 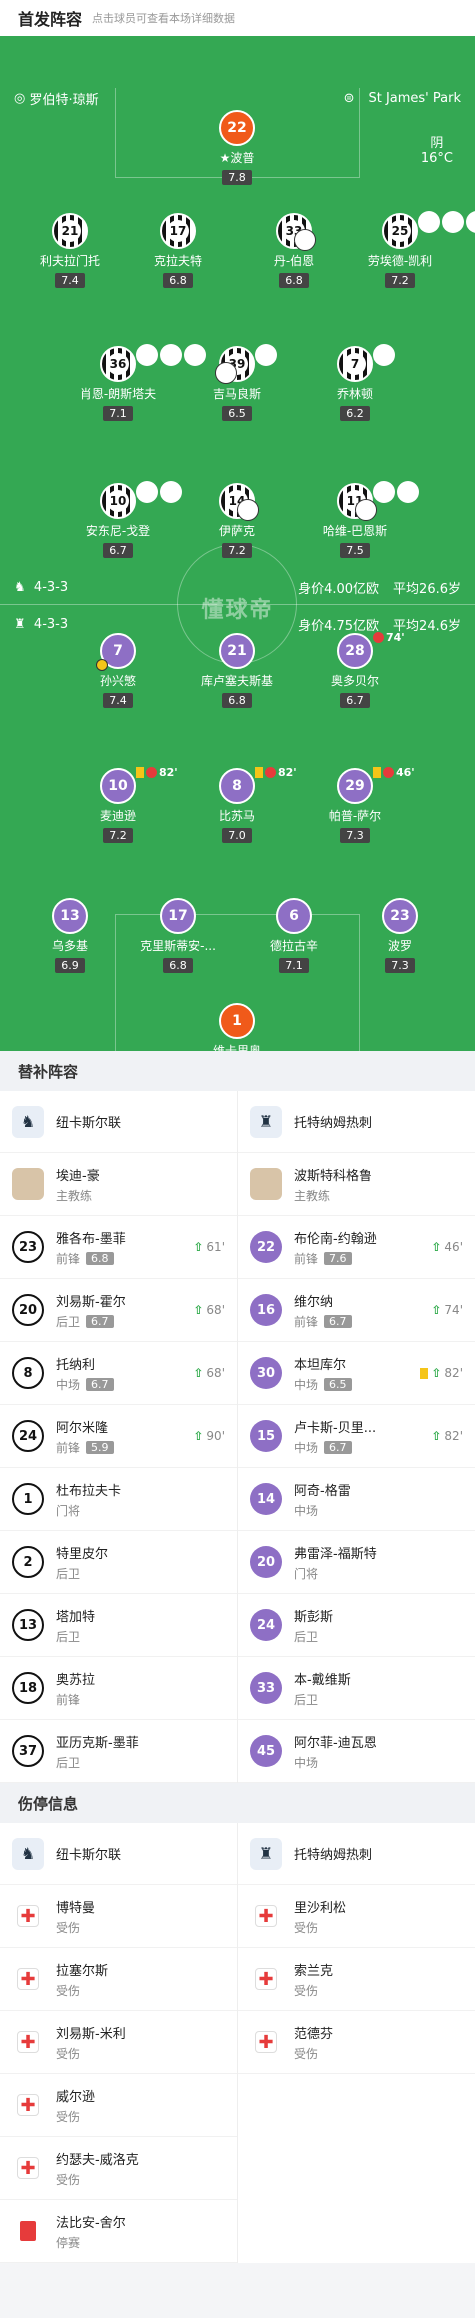 I want to click on player-info: 本坦库尔 中场 6.5, so click(x=323, y=1373).